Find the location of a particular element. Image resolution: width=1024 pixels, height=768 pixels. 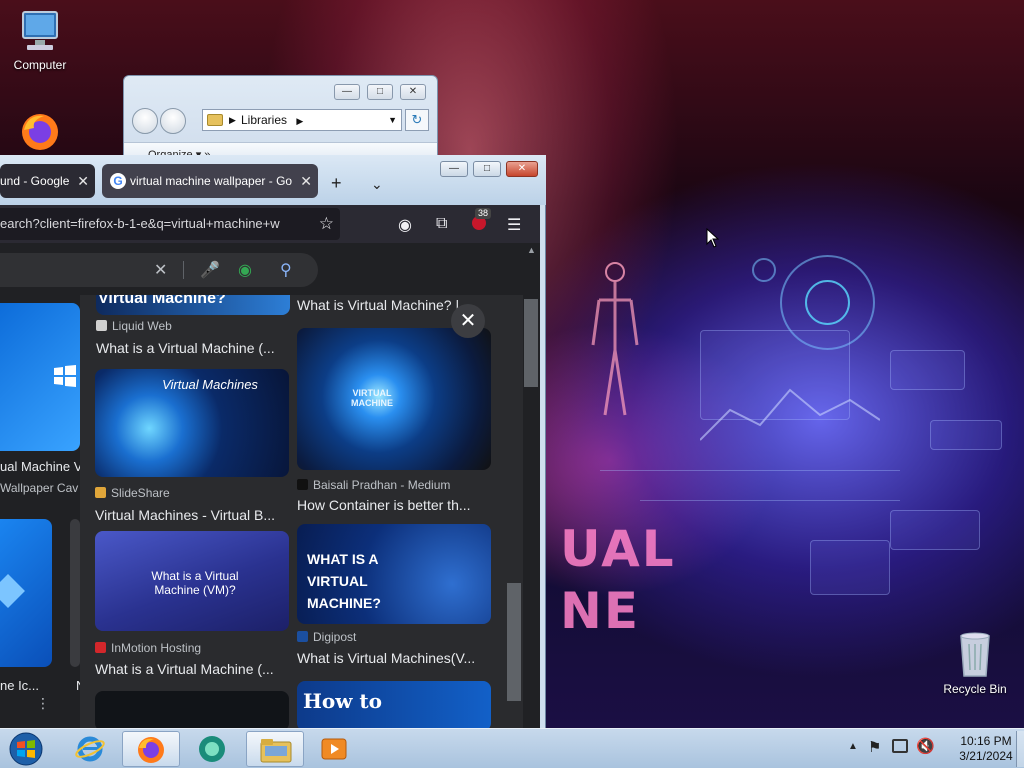

minimize-button: — is located at coordinates (347, 92).